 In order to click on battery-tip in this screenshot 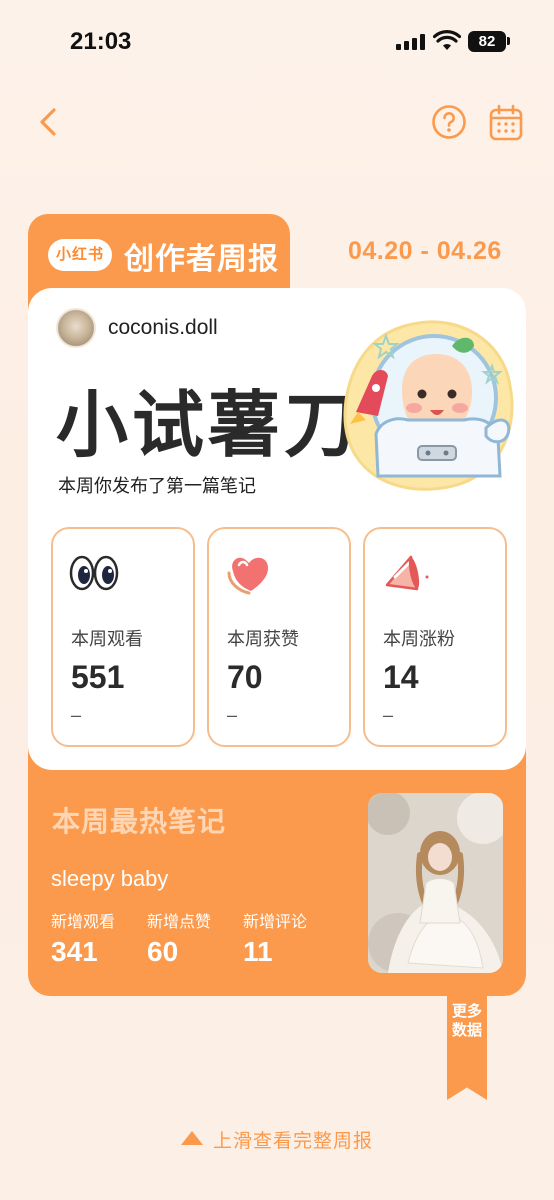, I will do `click(508, 41)`.